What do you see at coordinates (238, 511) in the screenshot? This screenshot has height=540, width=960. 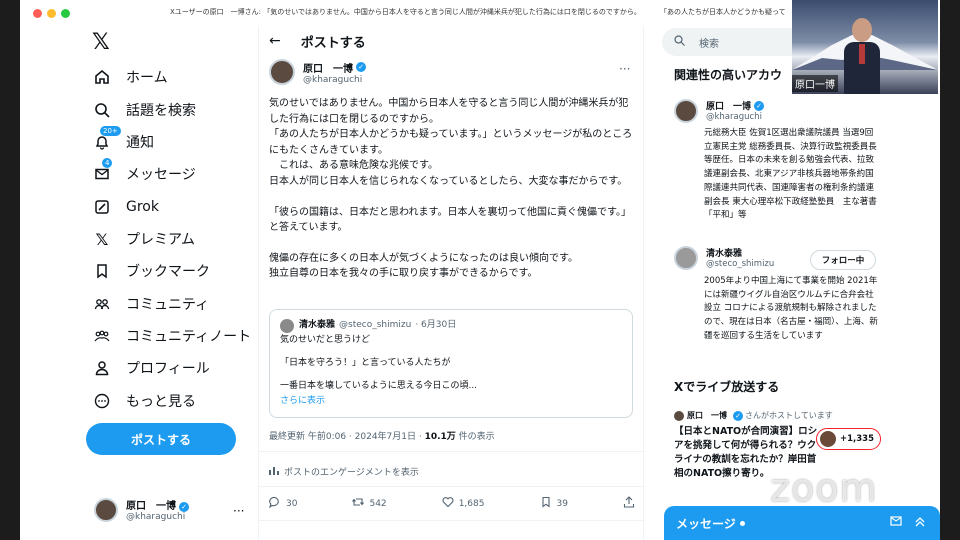 I see `account-more-icon: ···` at bounding box center [238, 511].